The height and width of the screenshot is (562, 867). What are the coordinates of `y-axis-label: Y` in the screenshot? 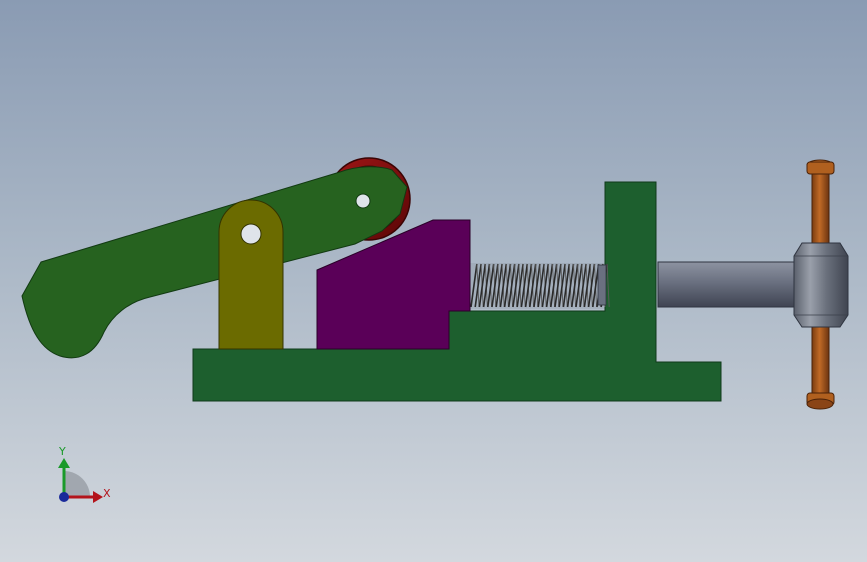 It's located at (62, 451).